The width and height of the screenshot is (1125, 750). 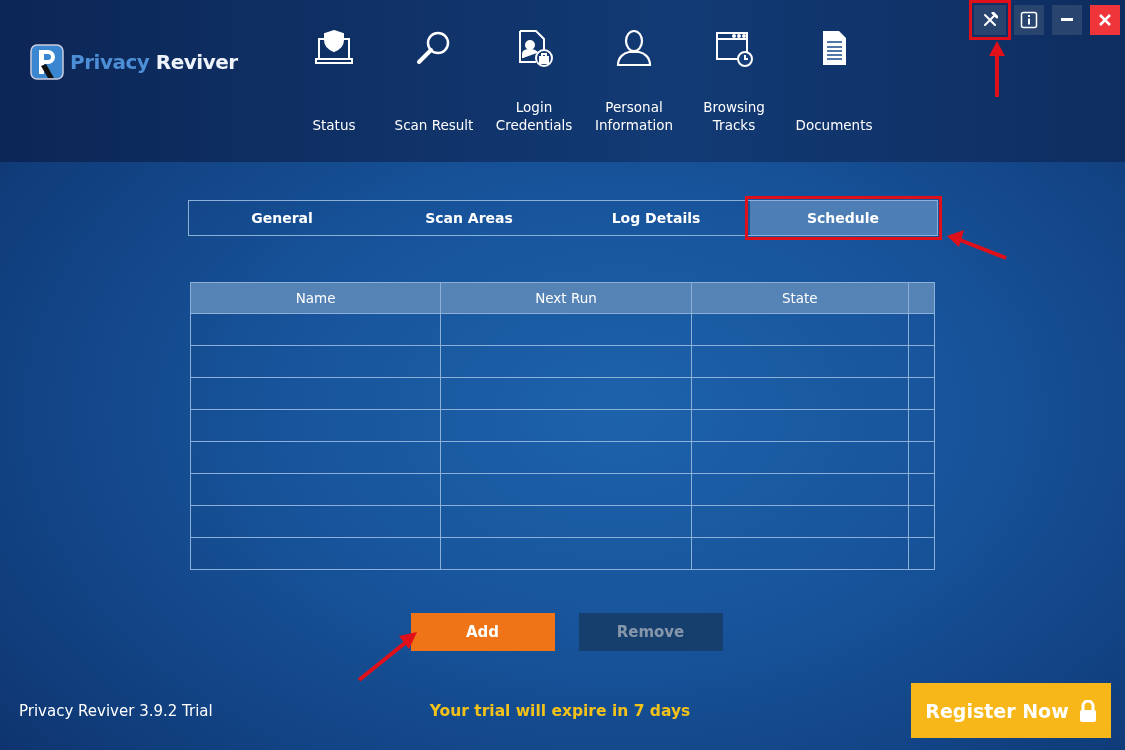 I want to click on tab: Log Details, so click(x=656, y=218).